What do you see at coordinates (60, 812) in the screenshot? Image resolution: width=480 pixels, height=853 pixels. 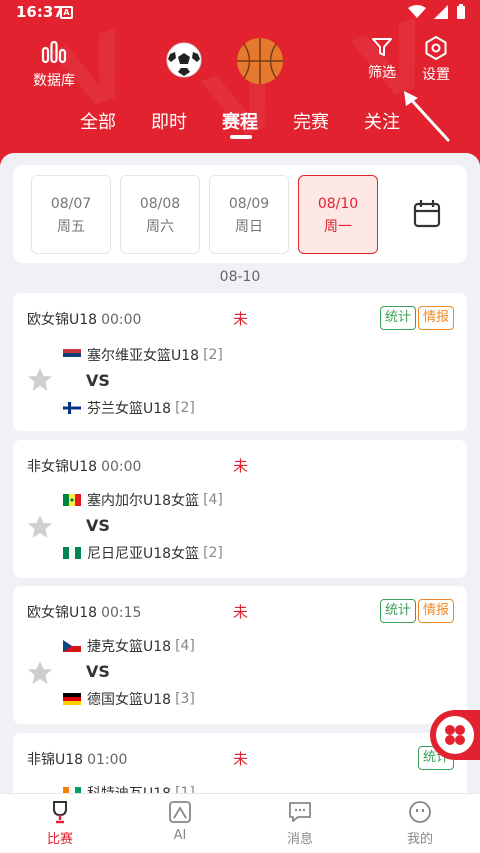 I see `trophy-icon` at bounding box center [60, 812].